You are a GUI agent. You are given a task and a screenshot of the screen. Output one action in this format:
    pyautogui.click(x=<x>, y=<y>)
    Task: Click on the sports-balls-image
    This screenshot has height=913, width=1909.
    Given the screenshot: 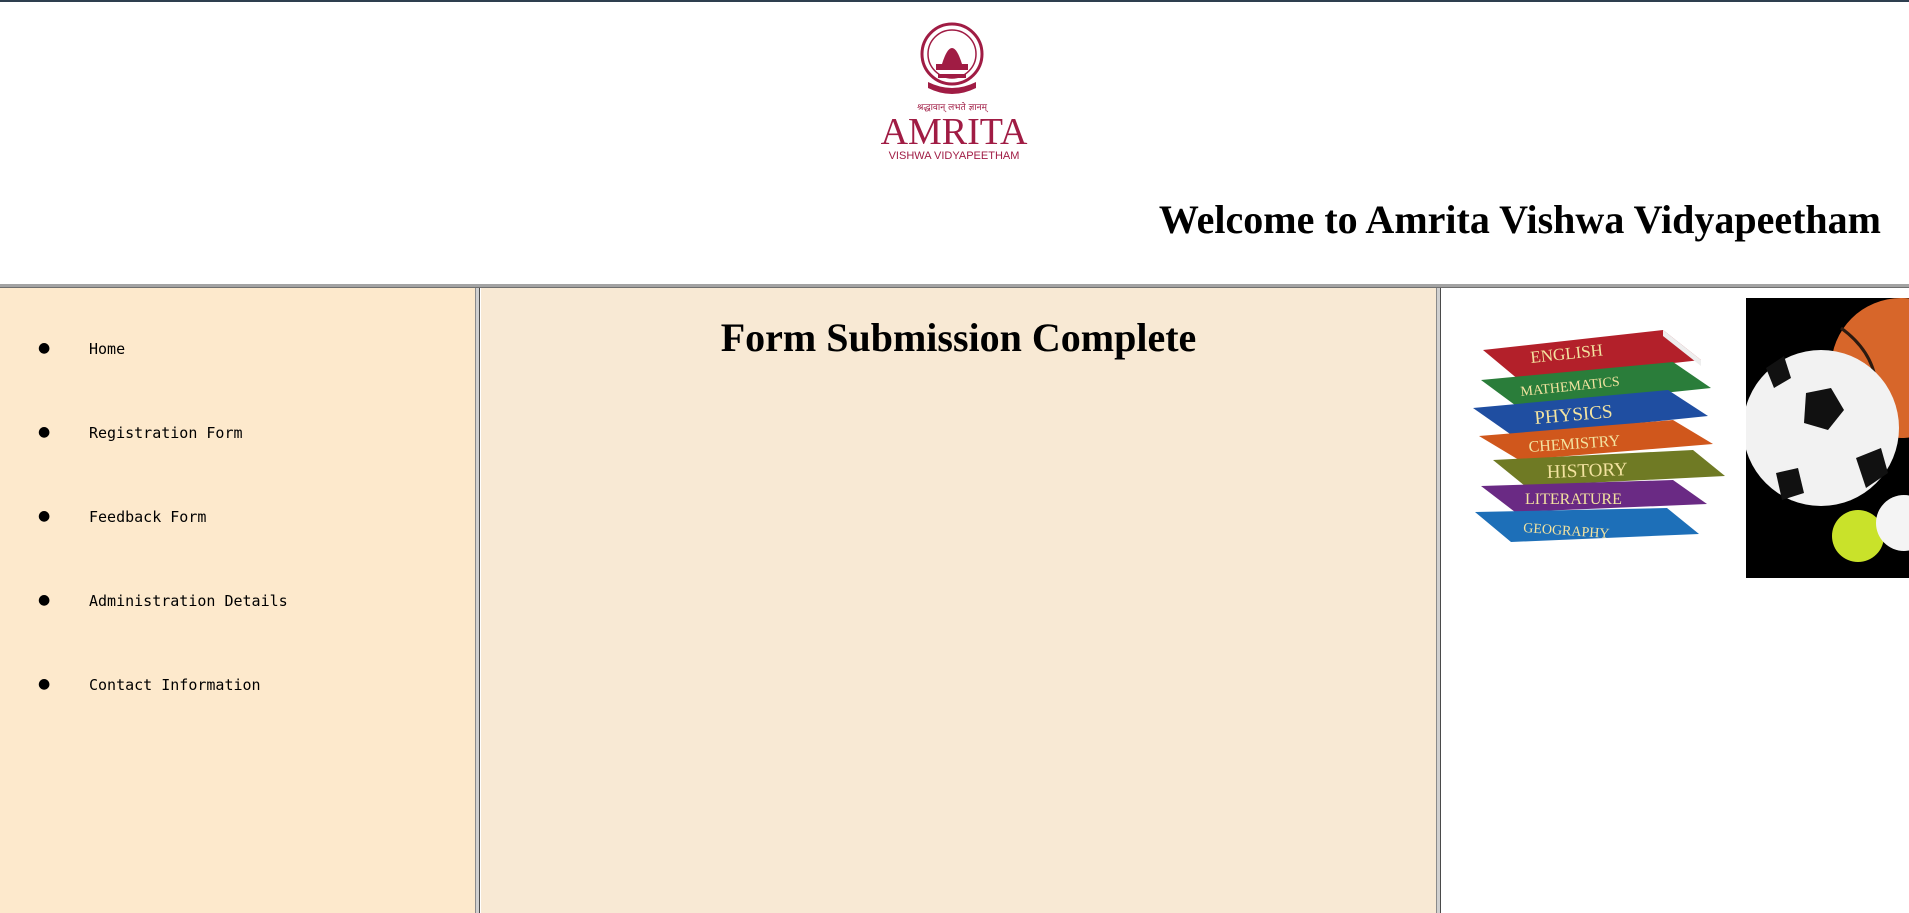 What is the action you would take?
    pyautogui.click(x=1827, y=438)
    